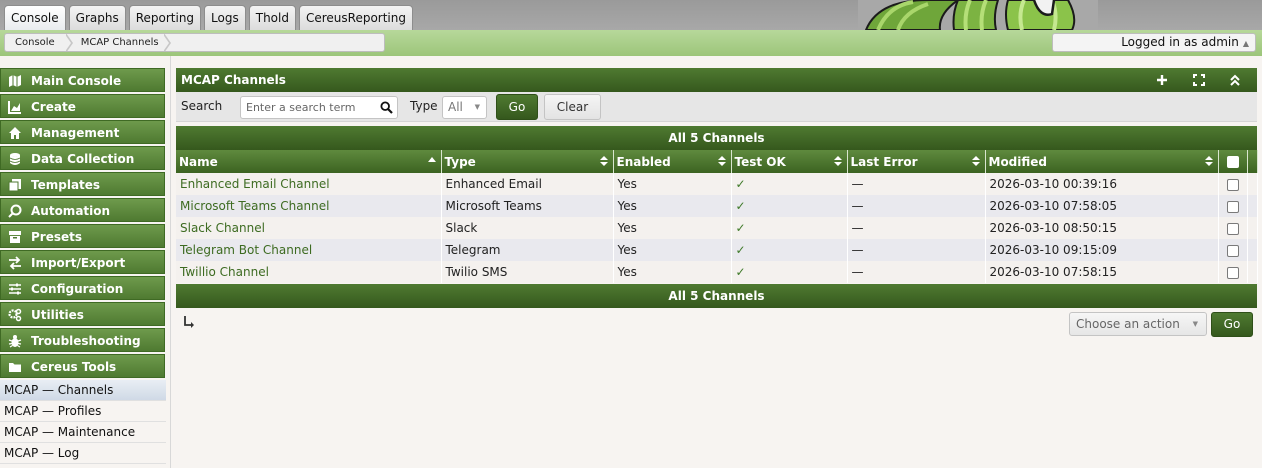 The image size is (1262, 468). I want to click on tab-console: Console, so click(35, 17).